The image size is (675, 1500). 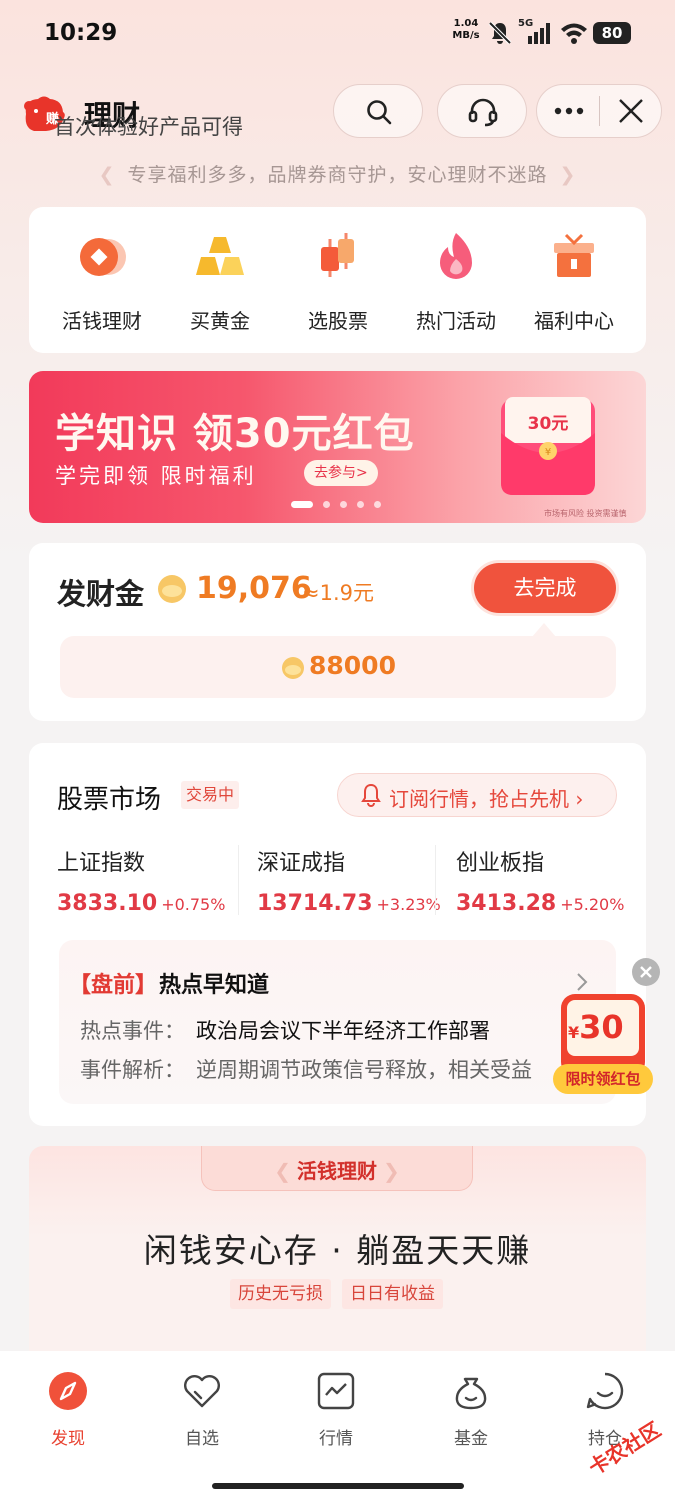 What do you see at coordinates (235, 434) in the screenshot?
I see `banner-title: 学知识 领30元红包` at bounding box center [235, 434].